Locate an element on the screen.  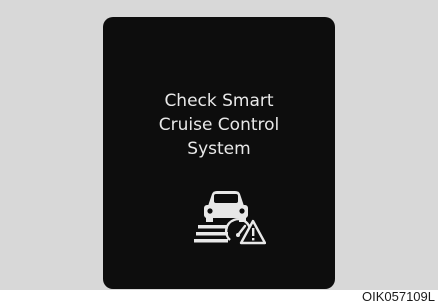
smart-cruise-control-warning-icon is located at coordinates (230, 218).